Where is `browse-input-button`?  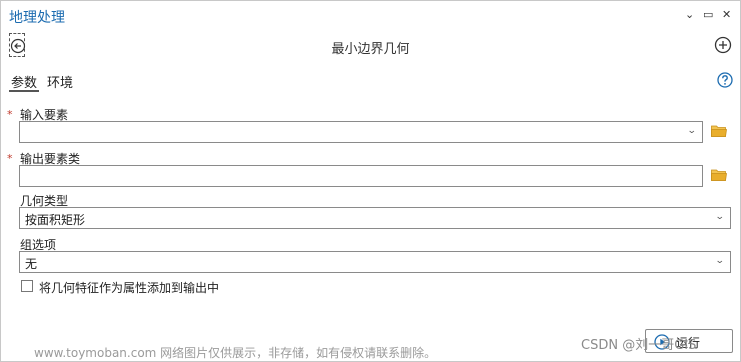 browse-input-button is located at coordinates (719, 132).